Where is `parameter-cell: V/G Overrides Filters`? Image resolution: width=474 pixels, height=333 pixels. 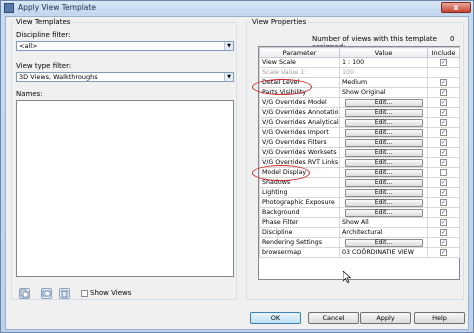
parameter-cell: V/G Overrides Filters is located at coordinates (299, 142).